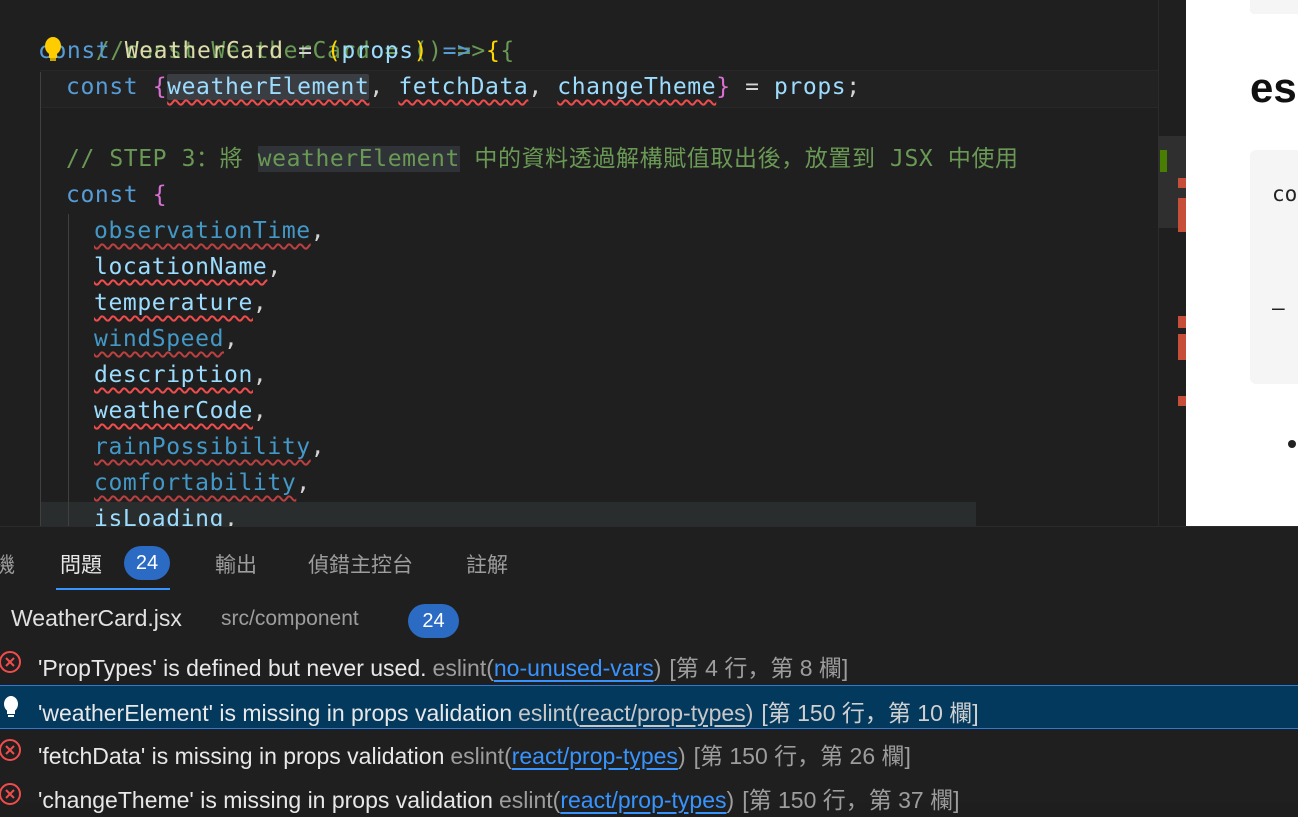 Image resolution: width=1298 pixels, height=817 pixels. I want to click on destructured-var-line: comfortability,, so click(202, 483).